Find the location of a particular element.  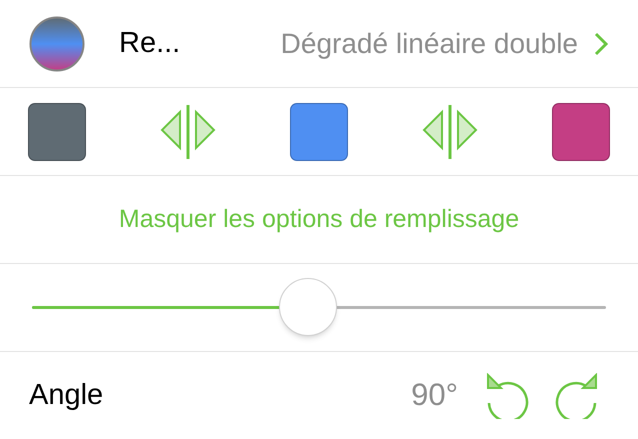

rotate-left-icon is located at coordinates (508, 395).